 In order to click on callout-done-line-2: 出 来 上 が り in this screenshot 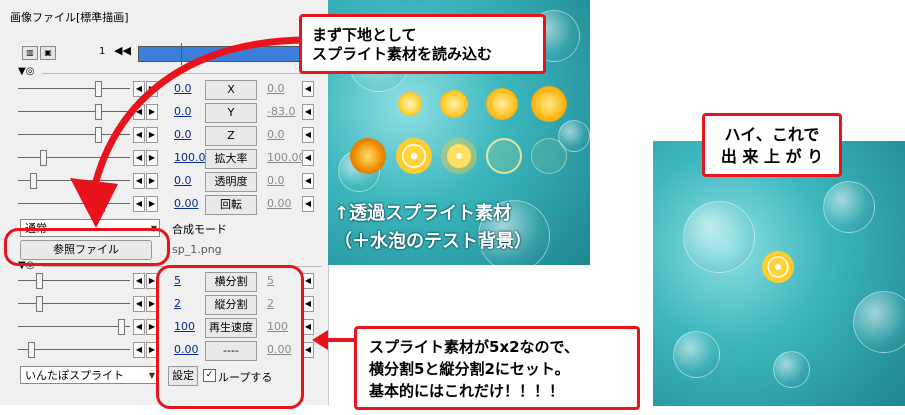, I will do `click(772, 156)`.